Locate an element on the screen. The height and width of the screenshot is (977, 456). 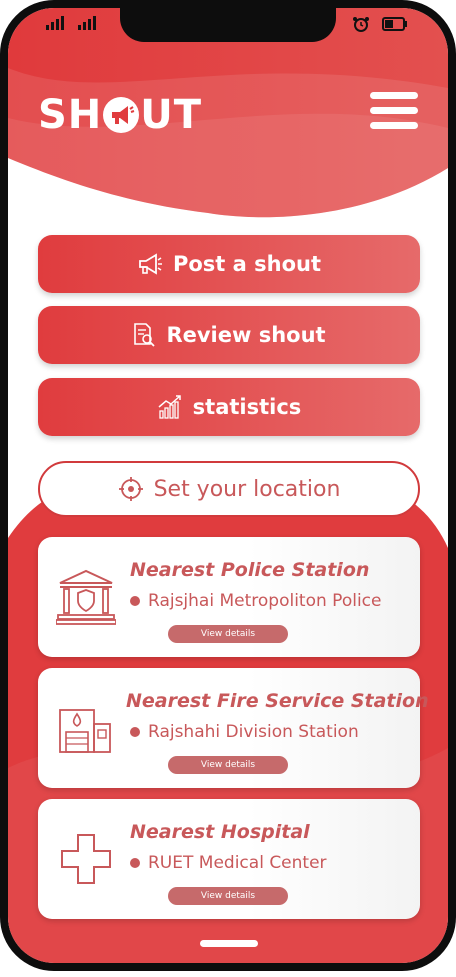
home-indicator is located at coordinates (229, 943).